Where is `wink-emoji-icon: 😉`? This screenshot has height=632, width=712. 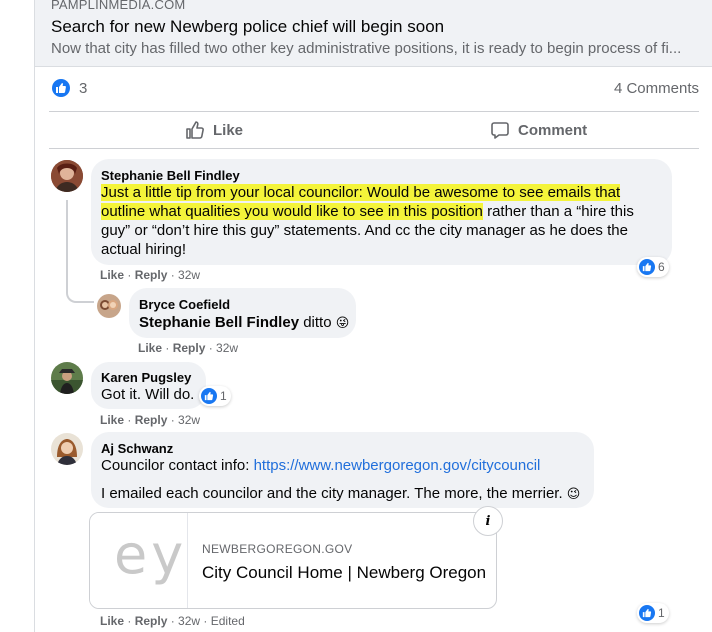
wink-emoji-icon: 😉 is located at coordinates (573, 493).